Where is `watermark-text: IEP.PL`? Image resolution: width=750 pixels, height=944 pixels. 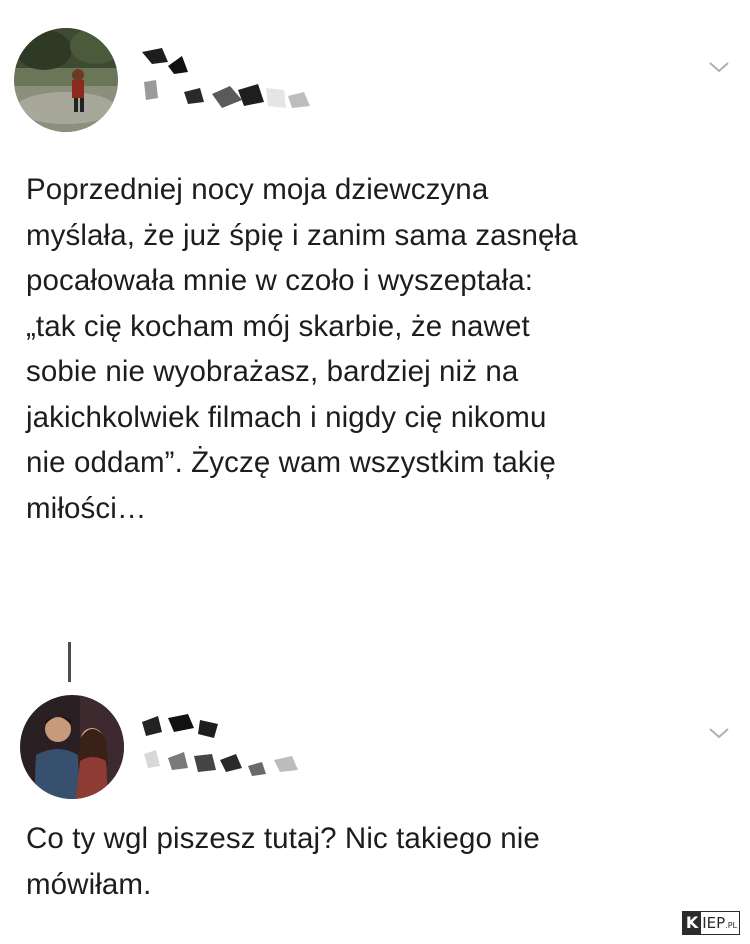 watermark-text: IEP.PL is located at coordinates (719, 923).